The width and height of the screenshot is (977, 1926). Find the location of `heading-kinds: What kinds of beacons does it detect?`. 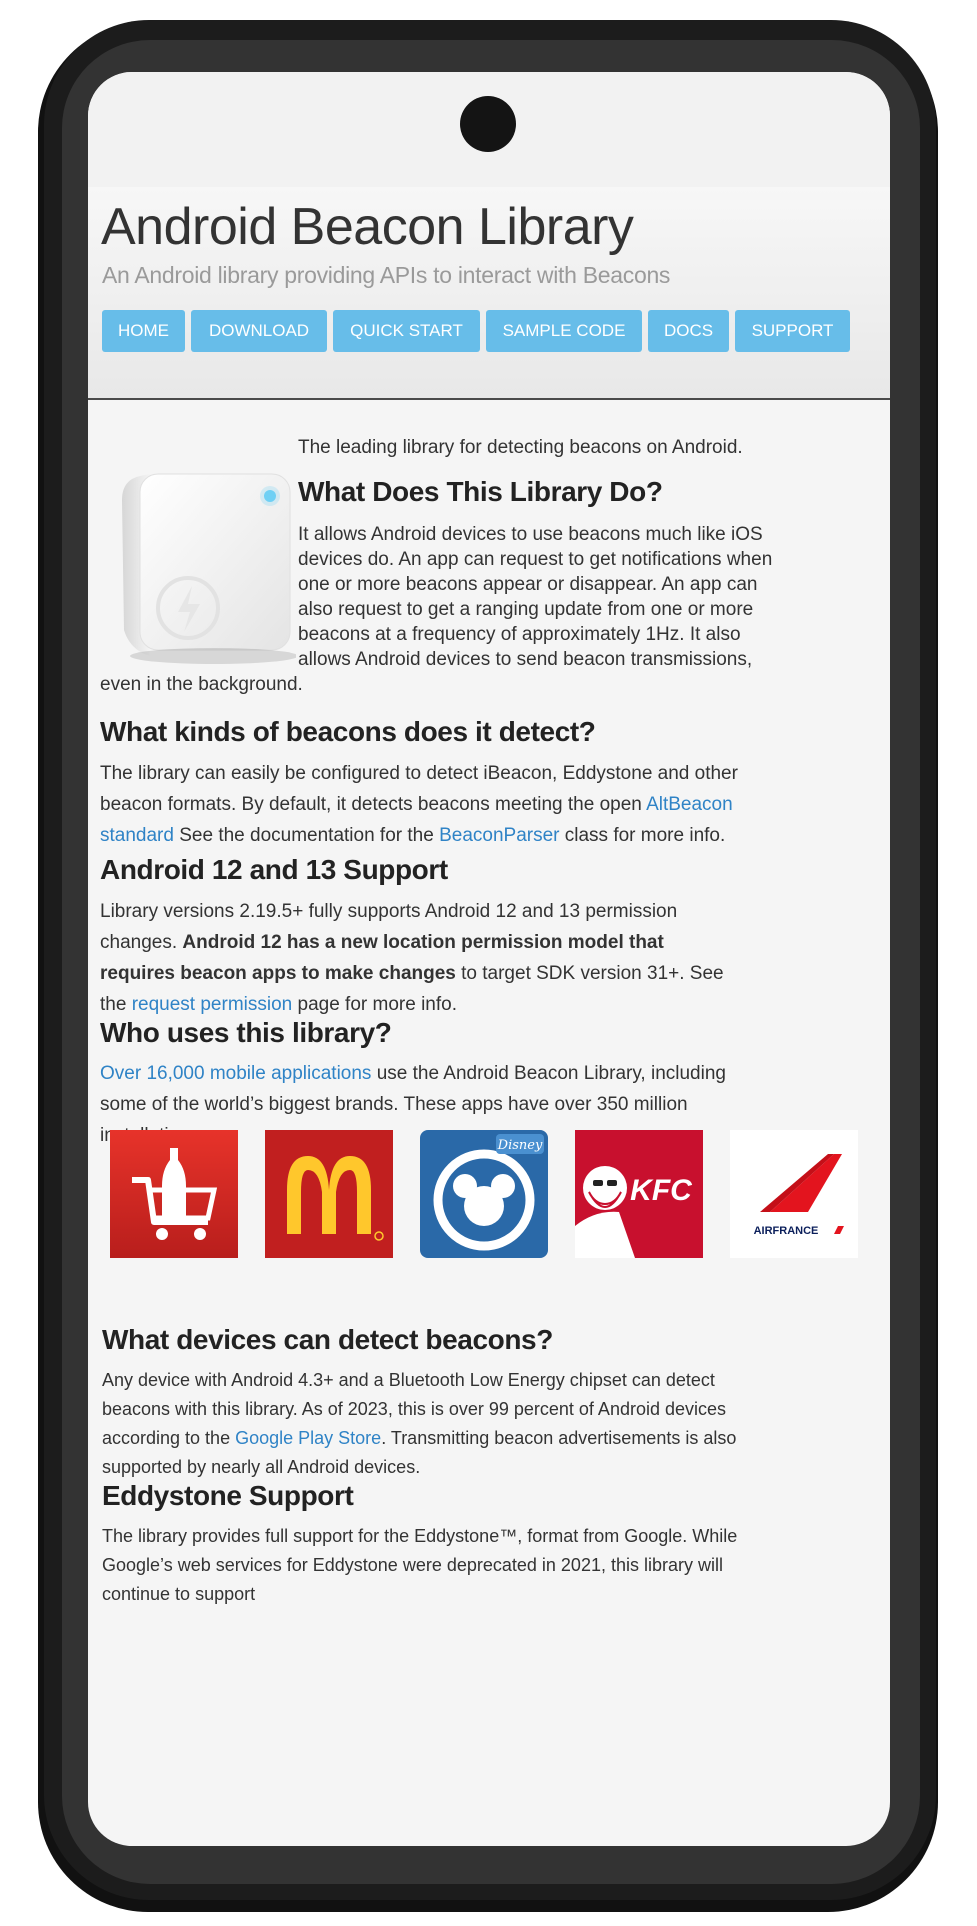

heading-kinds: What kinds of beacons does it detect? is located at coordinates (348, 731).